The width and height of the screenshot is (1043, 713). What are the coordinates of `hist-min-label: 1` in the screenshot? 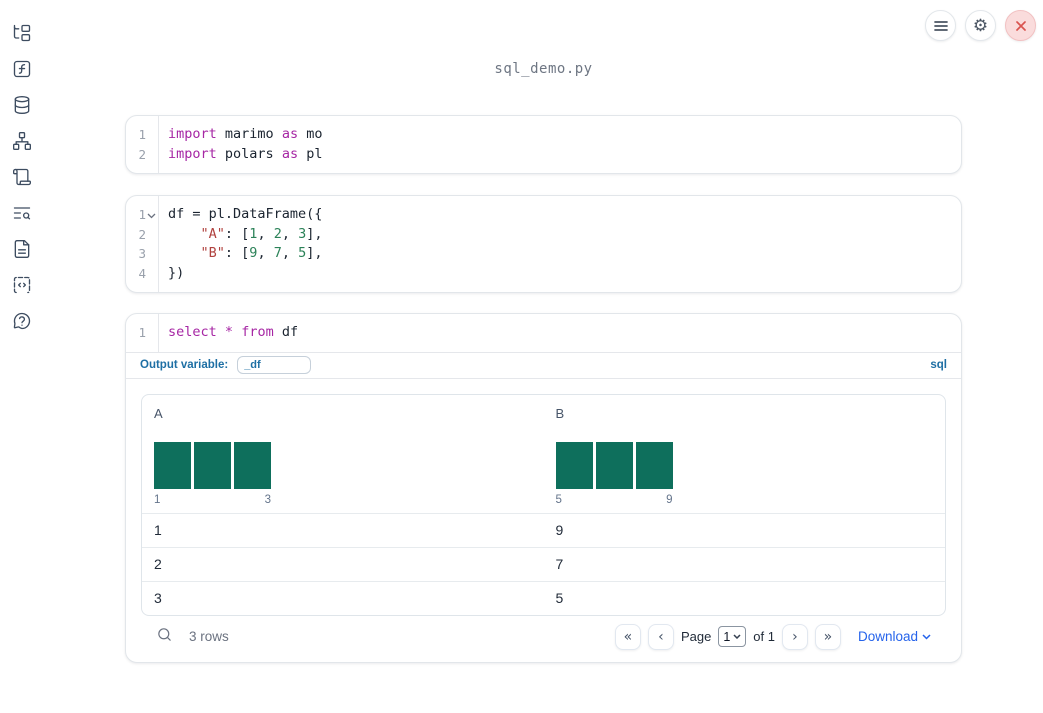 It's located at (157, 499).